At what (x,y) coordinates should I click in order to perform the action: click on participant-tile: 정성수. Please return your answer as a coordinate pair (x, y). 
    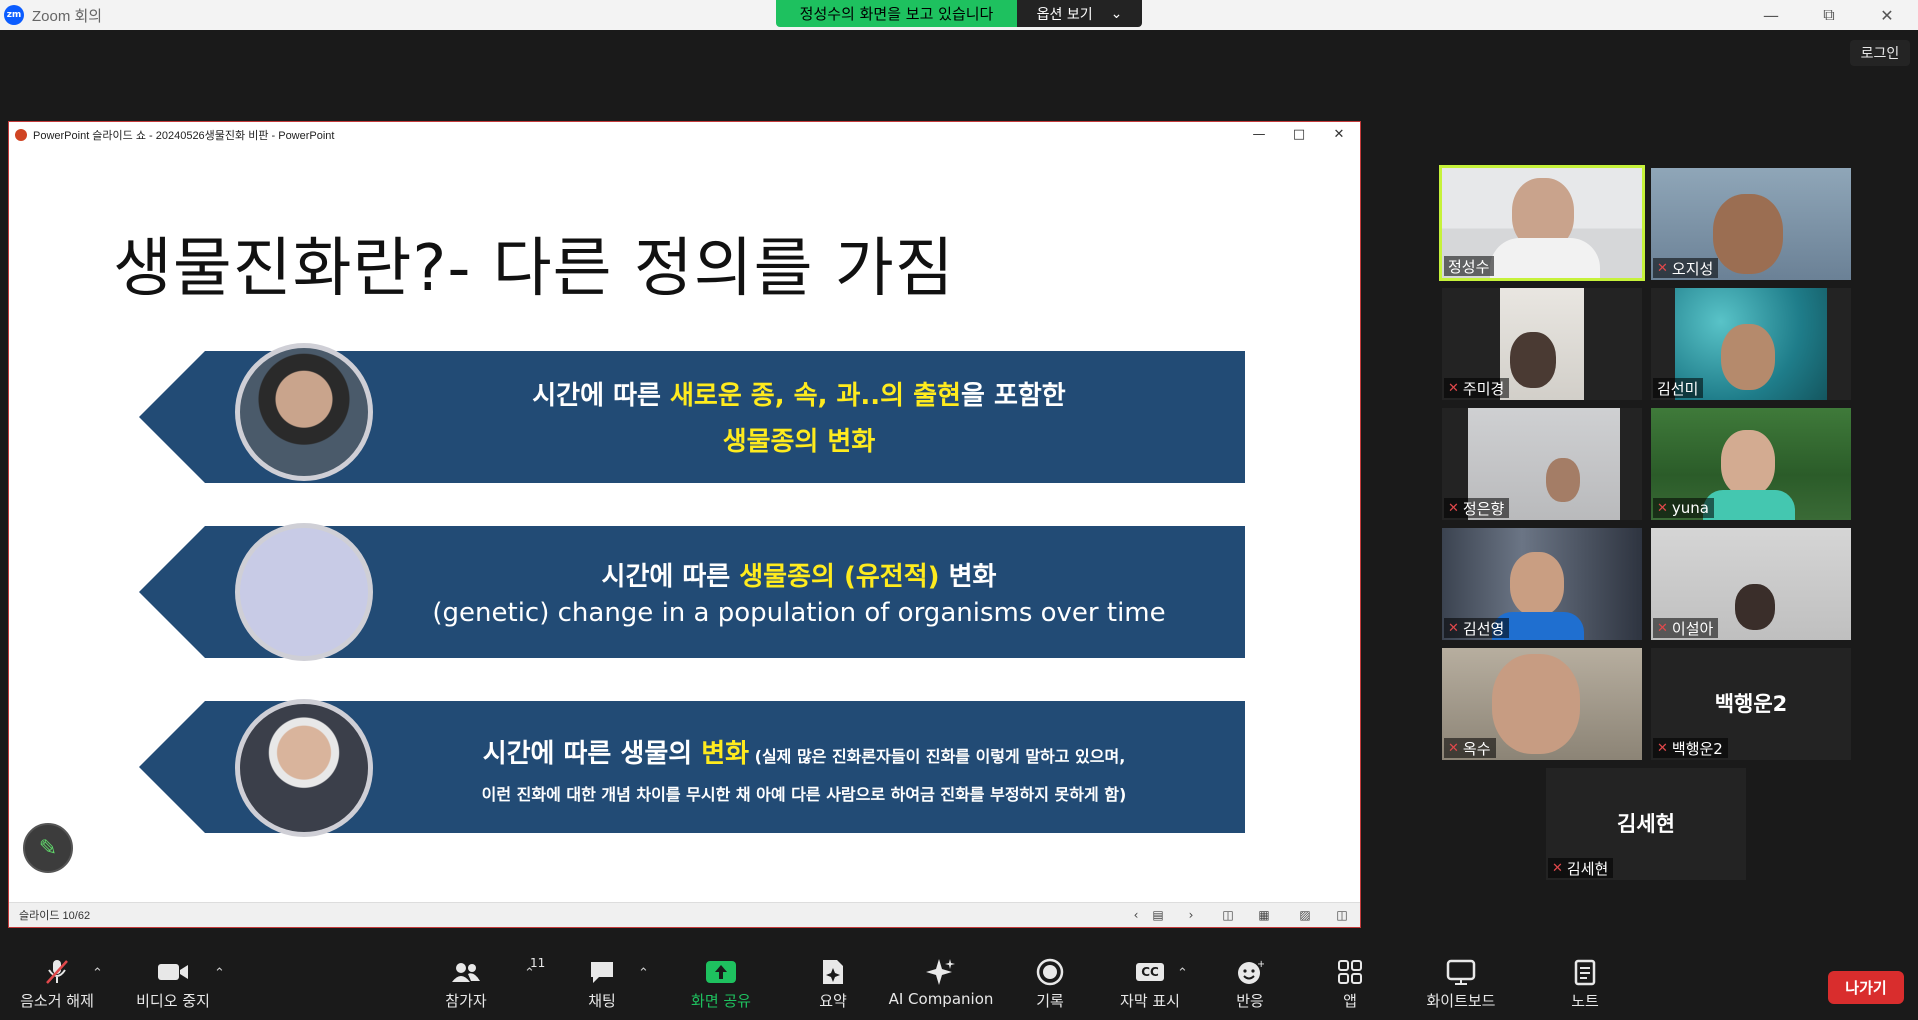
    Looking at the image, I should click on (1542, 223).